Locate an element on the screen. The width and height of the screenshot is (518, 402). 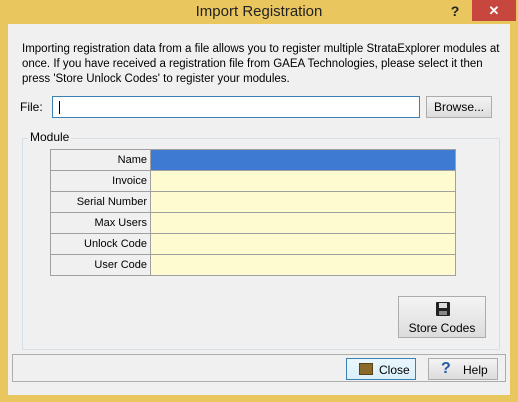
grid-label: User Code is located at coordinates (100, 265).